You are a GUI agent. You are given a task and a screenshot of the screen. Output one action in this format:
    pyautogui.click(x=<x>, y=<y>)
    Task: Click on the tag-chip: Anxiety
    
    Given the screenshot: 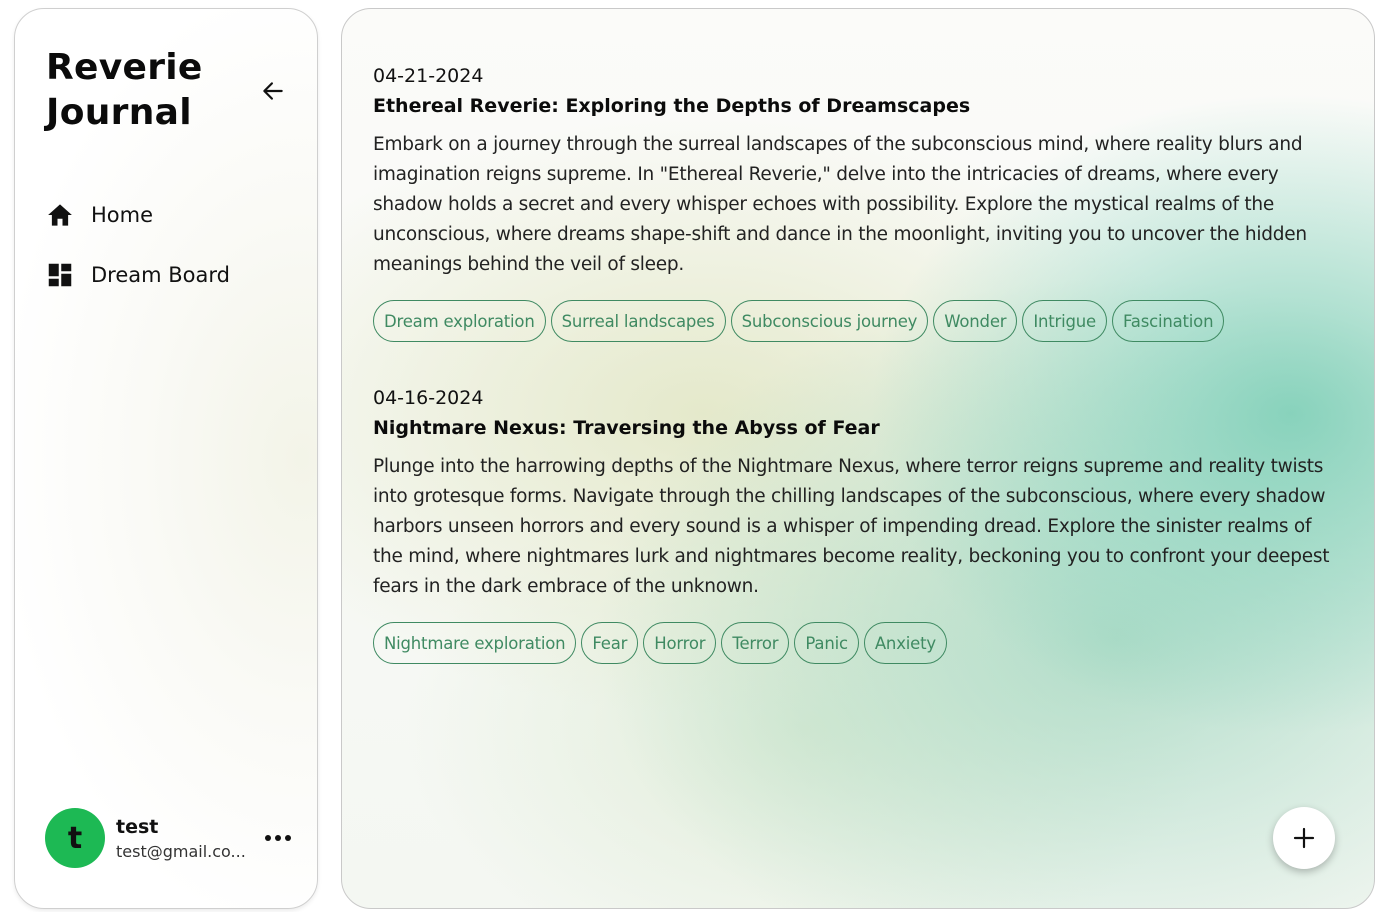 What is the action you would take?
    pyautogui.click(x=905, y=643)
    